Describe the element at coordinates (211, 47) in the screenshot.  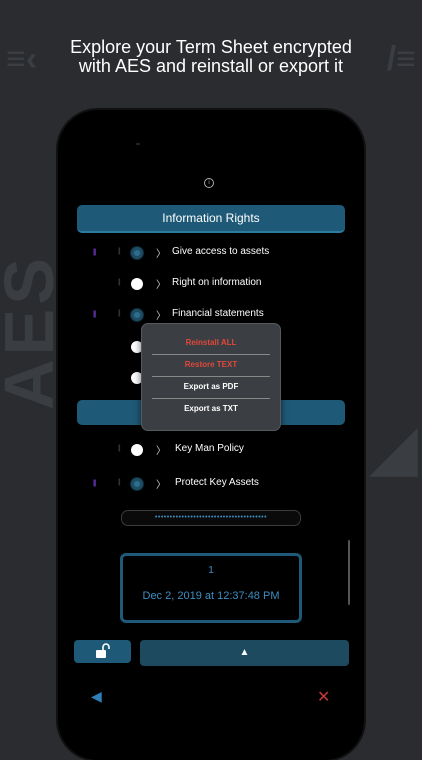
I see `headline-line-1: Explore your Term Sheet encrypted` at that location.